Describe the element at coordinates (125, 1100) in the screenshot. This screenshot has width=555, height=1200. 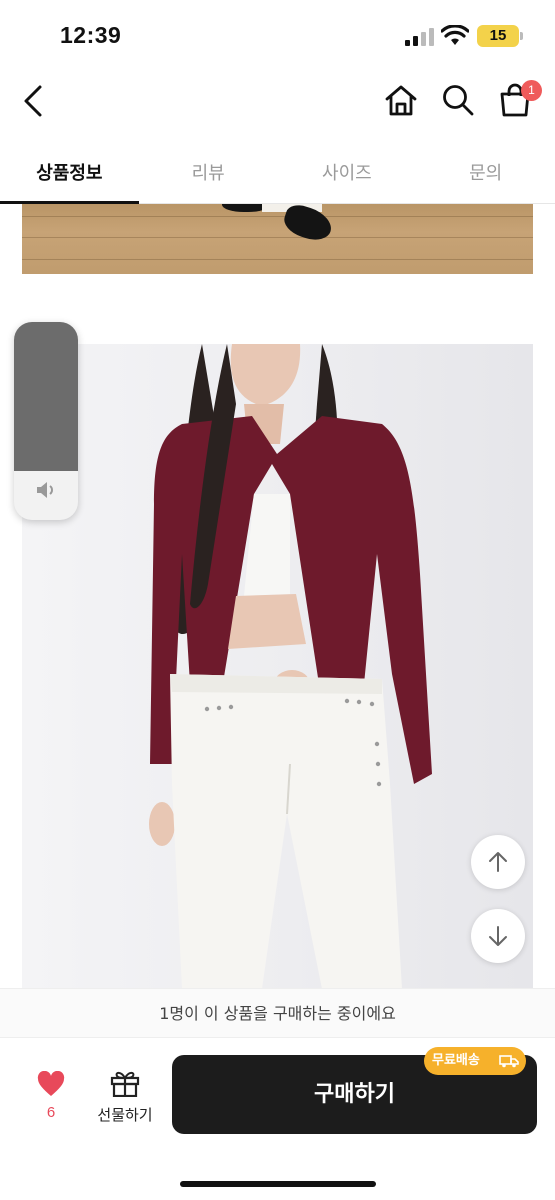
I see `gift-button: 선물하기` at that location.